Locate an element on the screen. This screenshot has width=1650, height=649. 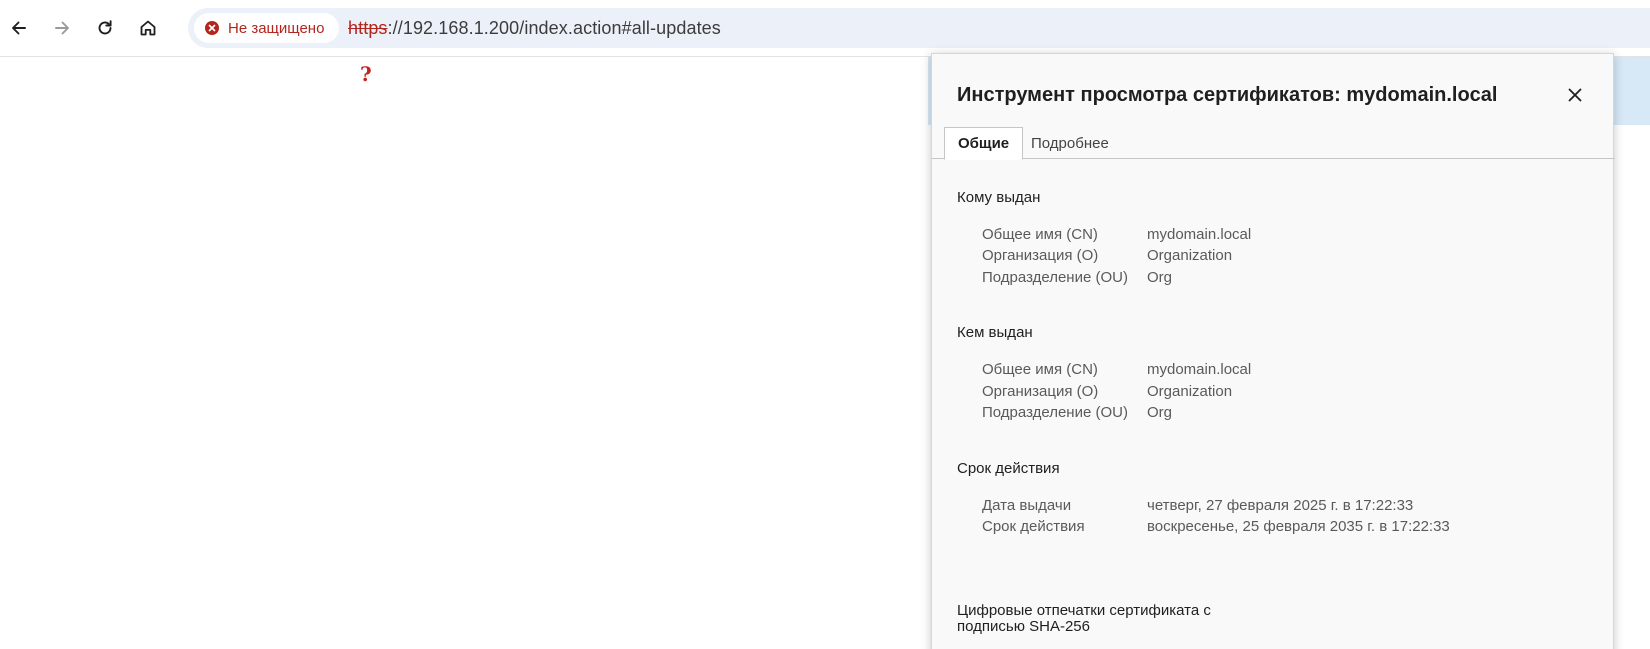
reload-icon is located at coordinates (105, 27).